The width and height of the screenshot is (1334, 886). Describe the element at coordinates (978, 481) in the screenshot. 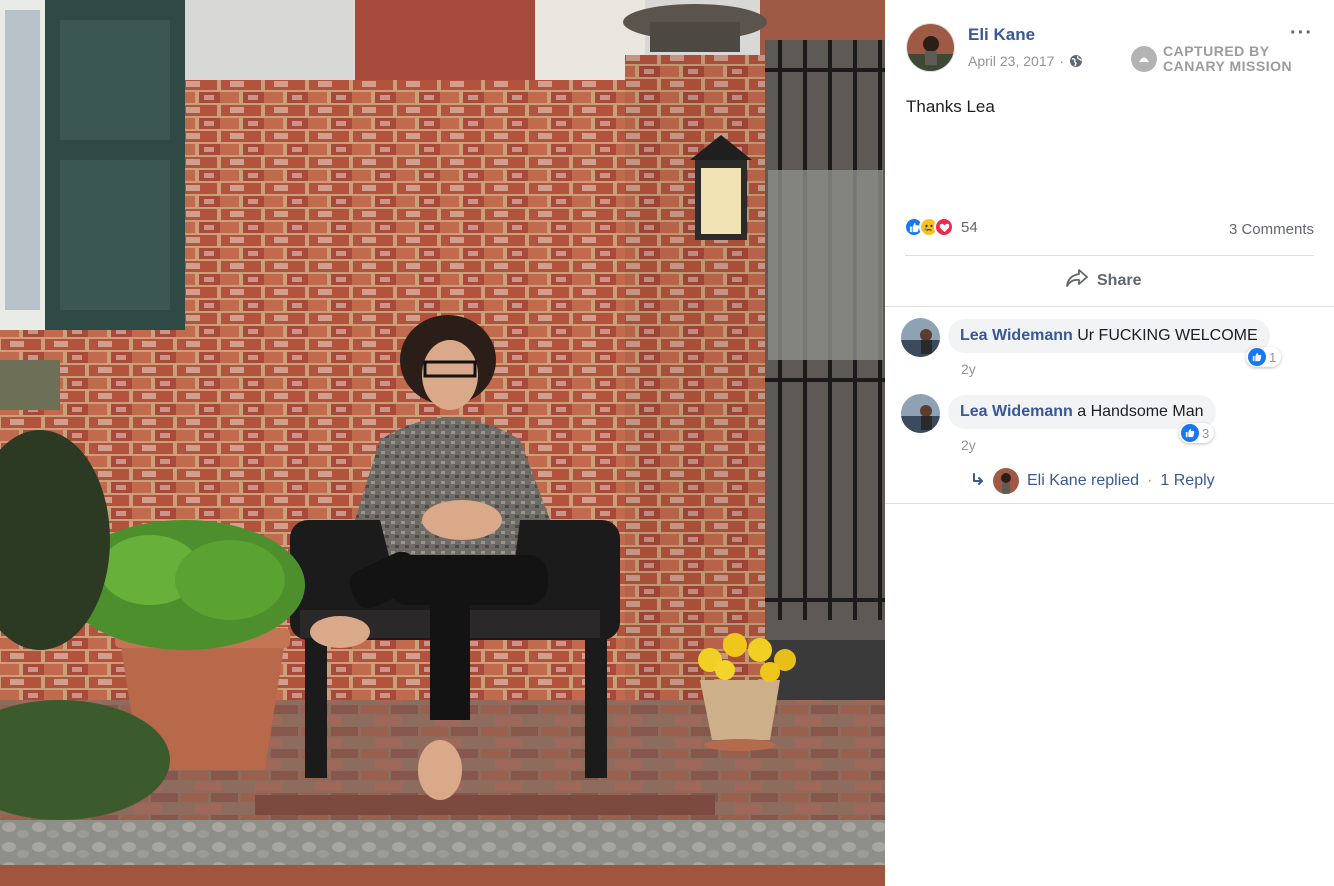

I see `reply-arrow-icon` at that location.